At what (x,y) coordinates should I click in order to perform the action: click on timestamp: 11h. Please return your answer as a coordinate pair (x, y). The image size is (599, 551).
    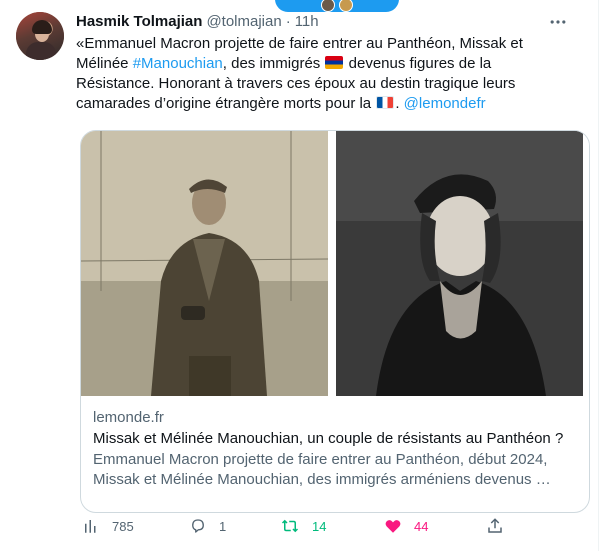
    Looking at the image, I should click on (307, 22).